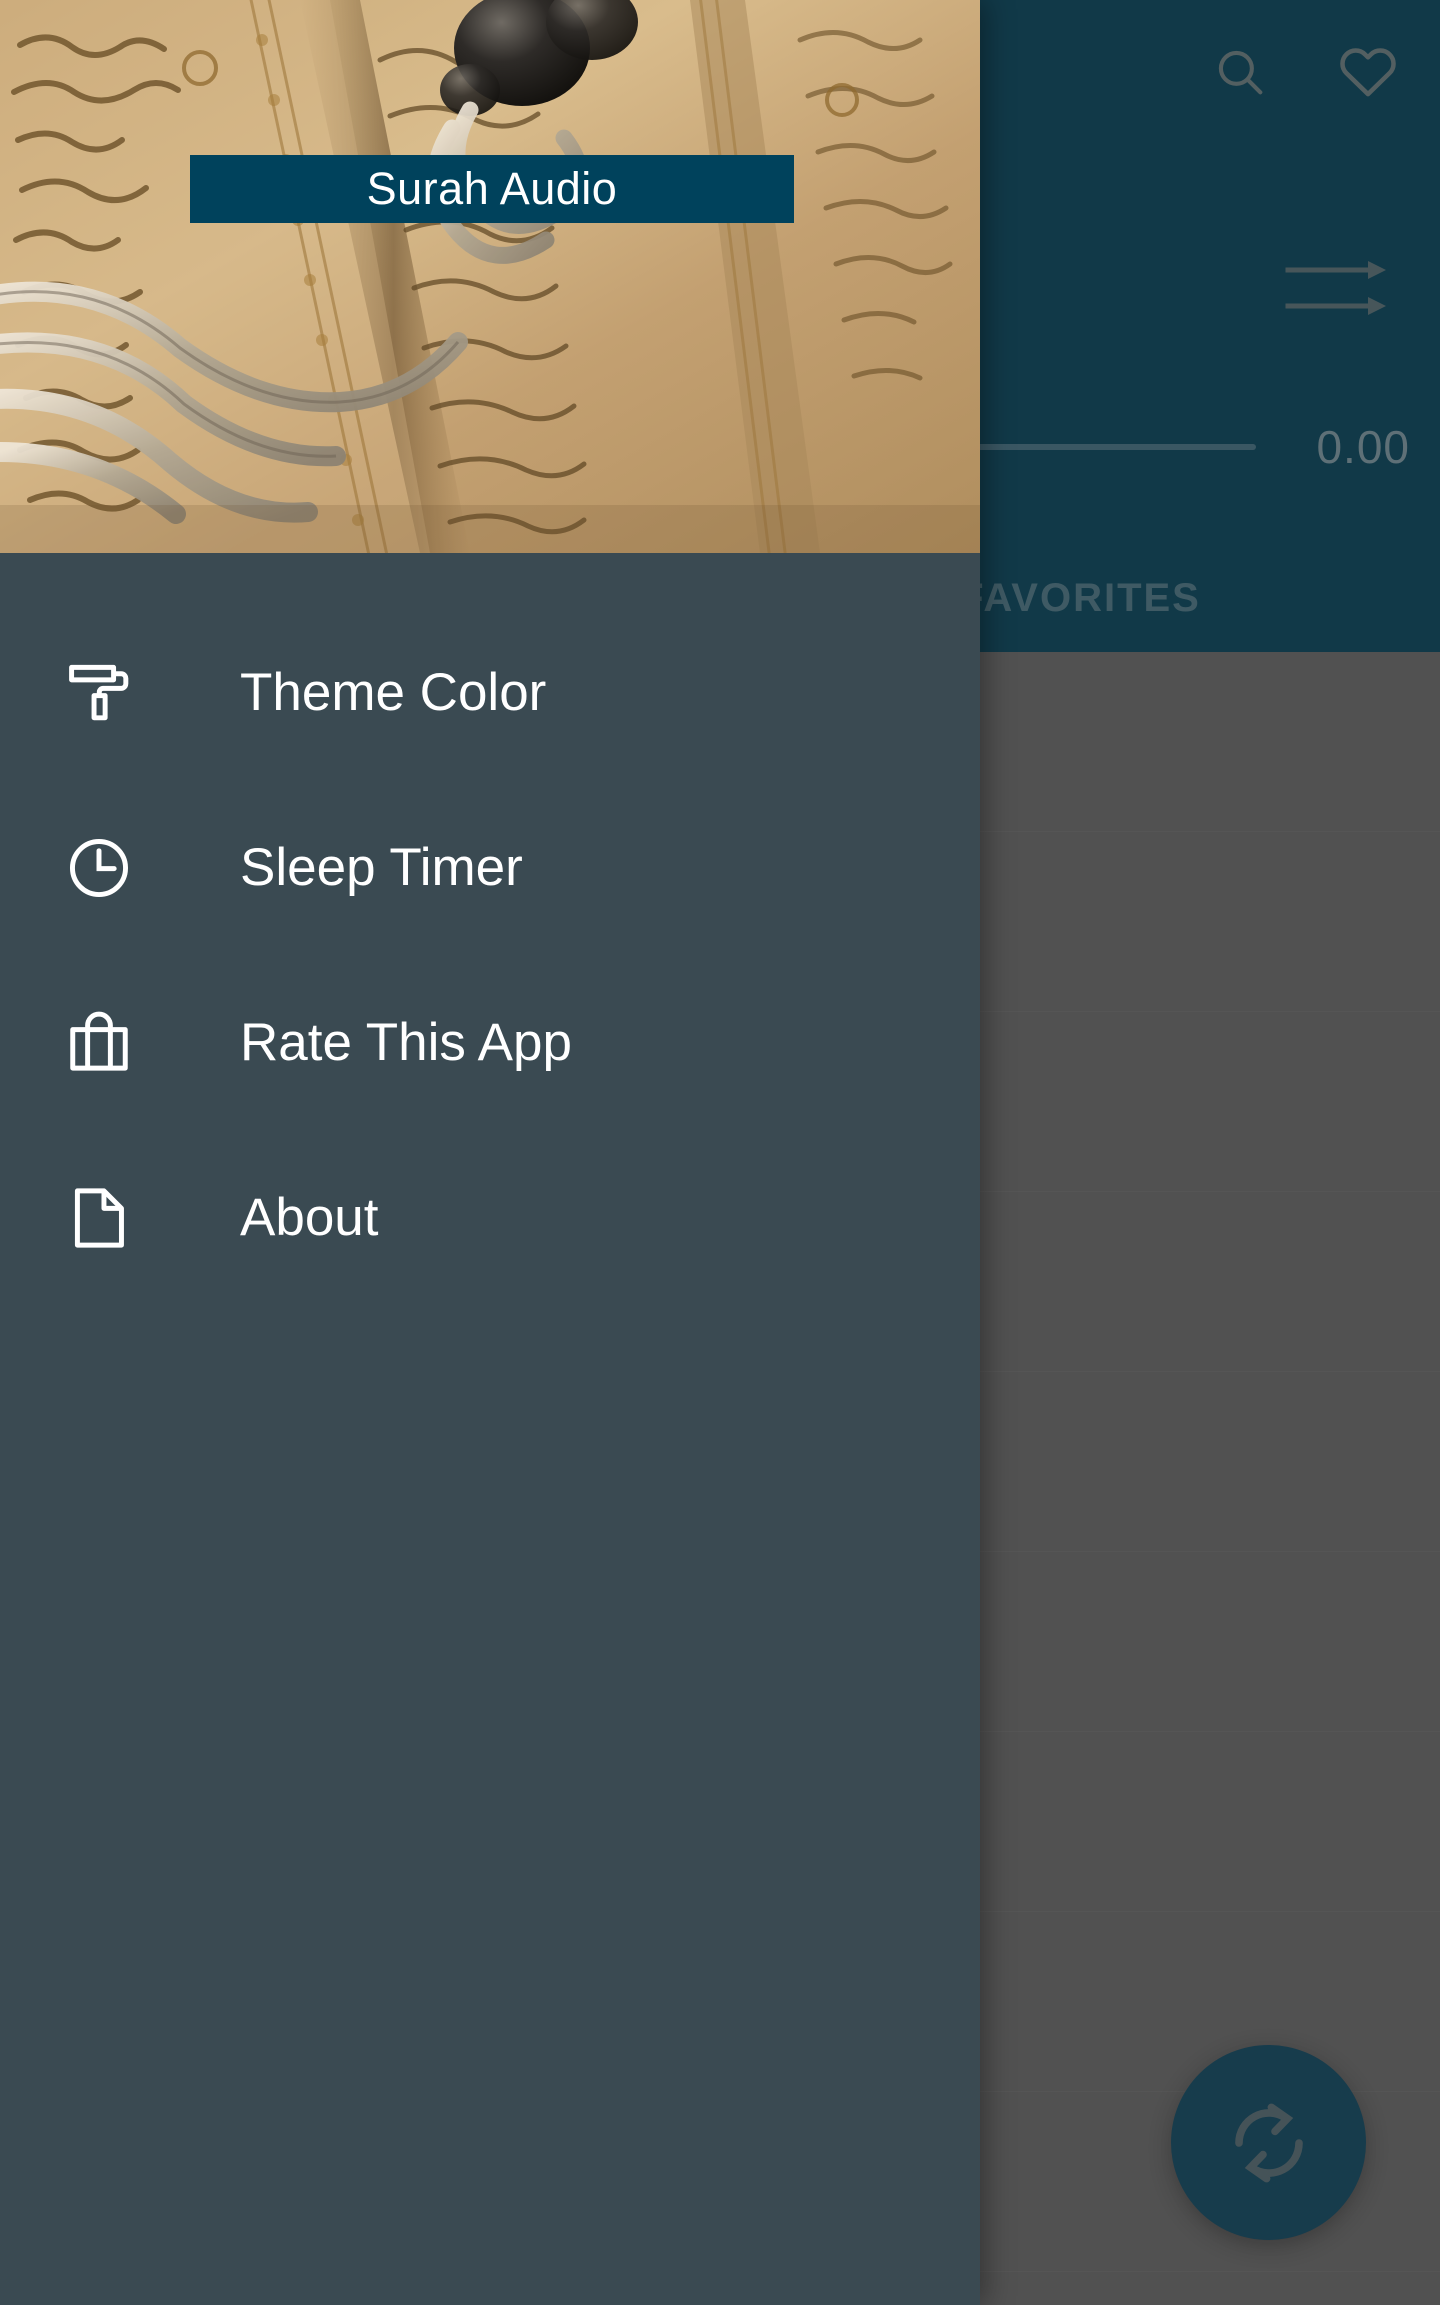 Image resolution: width=1440 pixels, height=2305 pixels. I want to click on menu-item-label: Rate This App, so click(406, 1042).